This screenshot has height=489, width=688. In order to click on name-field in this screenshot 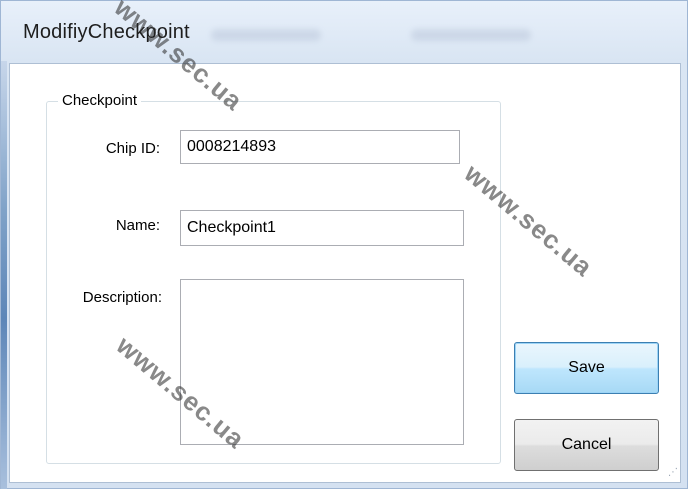, I will do `click(322, 228)`.